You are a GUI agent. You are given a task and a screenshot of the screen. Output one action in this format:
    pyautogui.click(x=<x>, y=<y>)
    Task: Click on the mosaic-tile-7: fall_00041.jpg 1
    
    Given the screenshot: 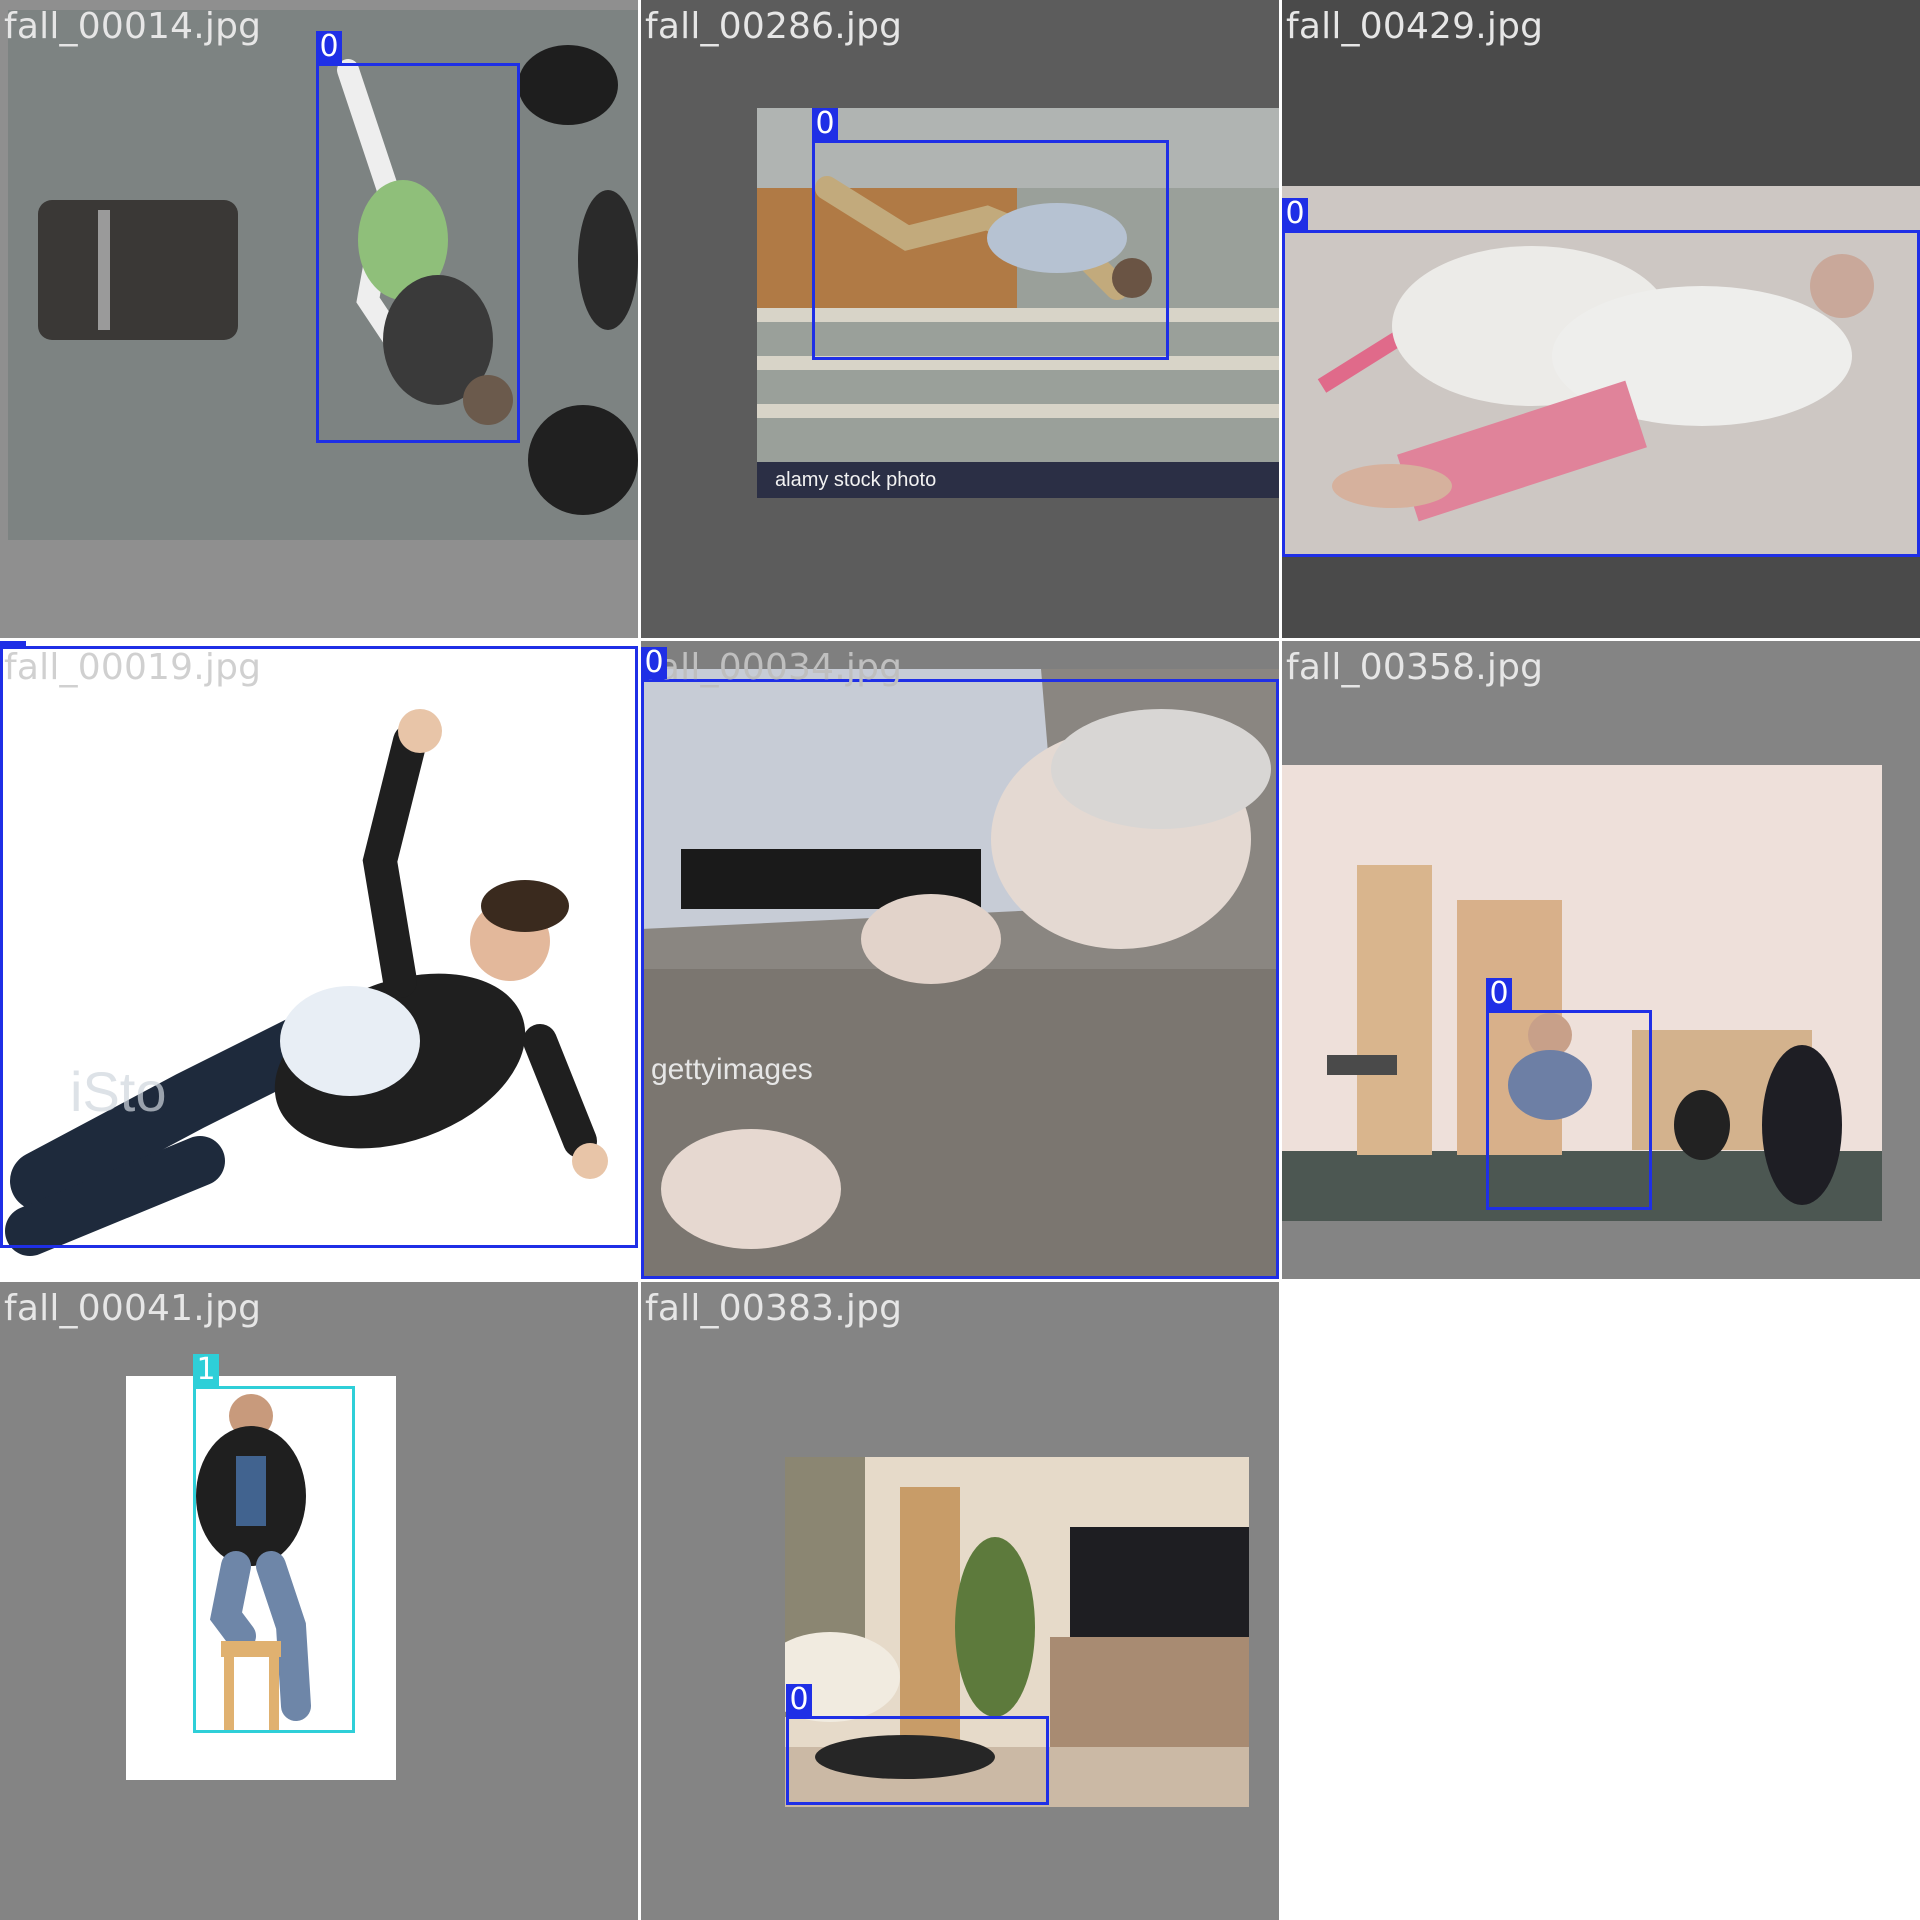 What is the action you would take?
    pyautogui.click(x=319, y=1601)
    